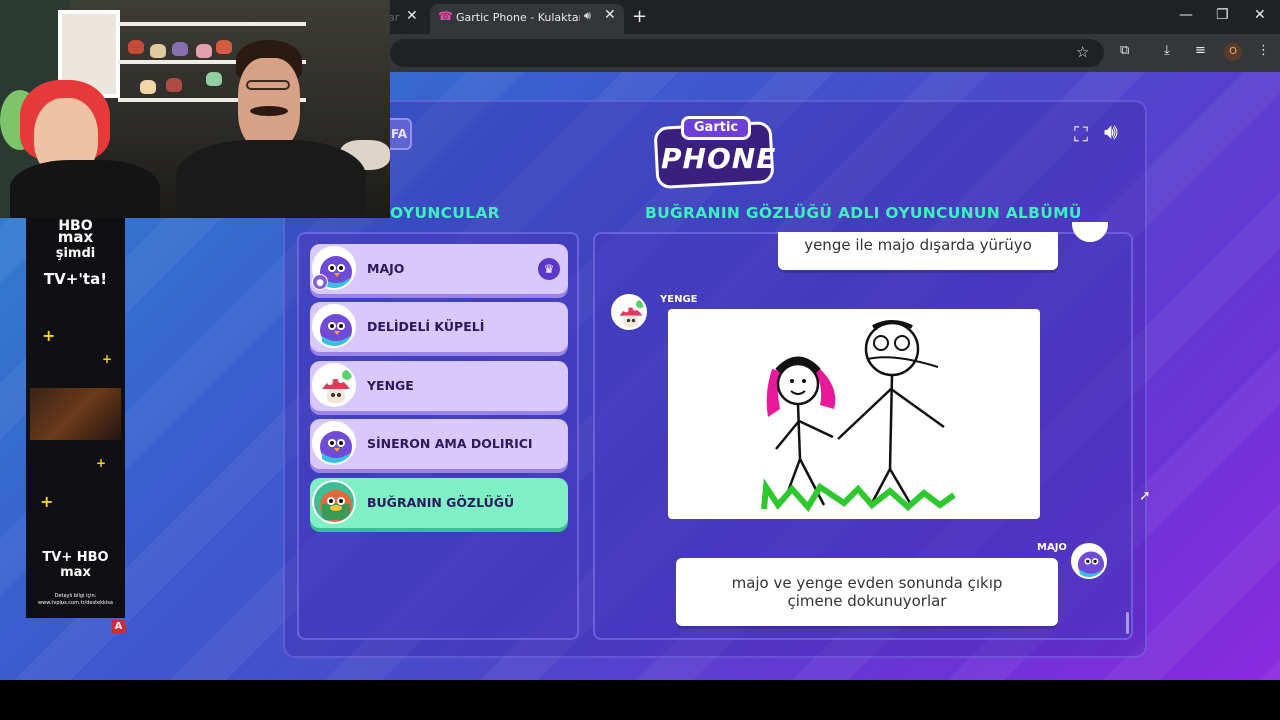  I want to click on logo-main-text: PHONE, so click(719, 158).